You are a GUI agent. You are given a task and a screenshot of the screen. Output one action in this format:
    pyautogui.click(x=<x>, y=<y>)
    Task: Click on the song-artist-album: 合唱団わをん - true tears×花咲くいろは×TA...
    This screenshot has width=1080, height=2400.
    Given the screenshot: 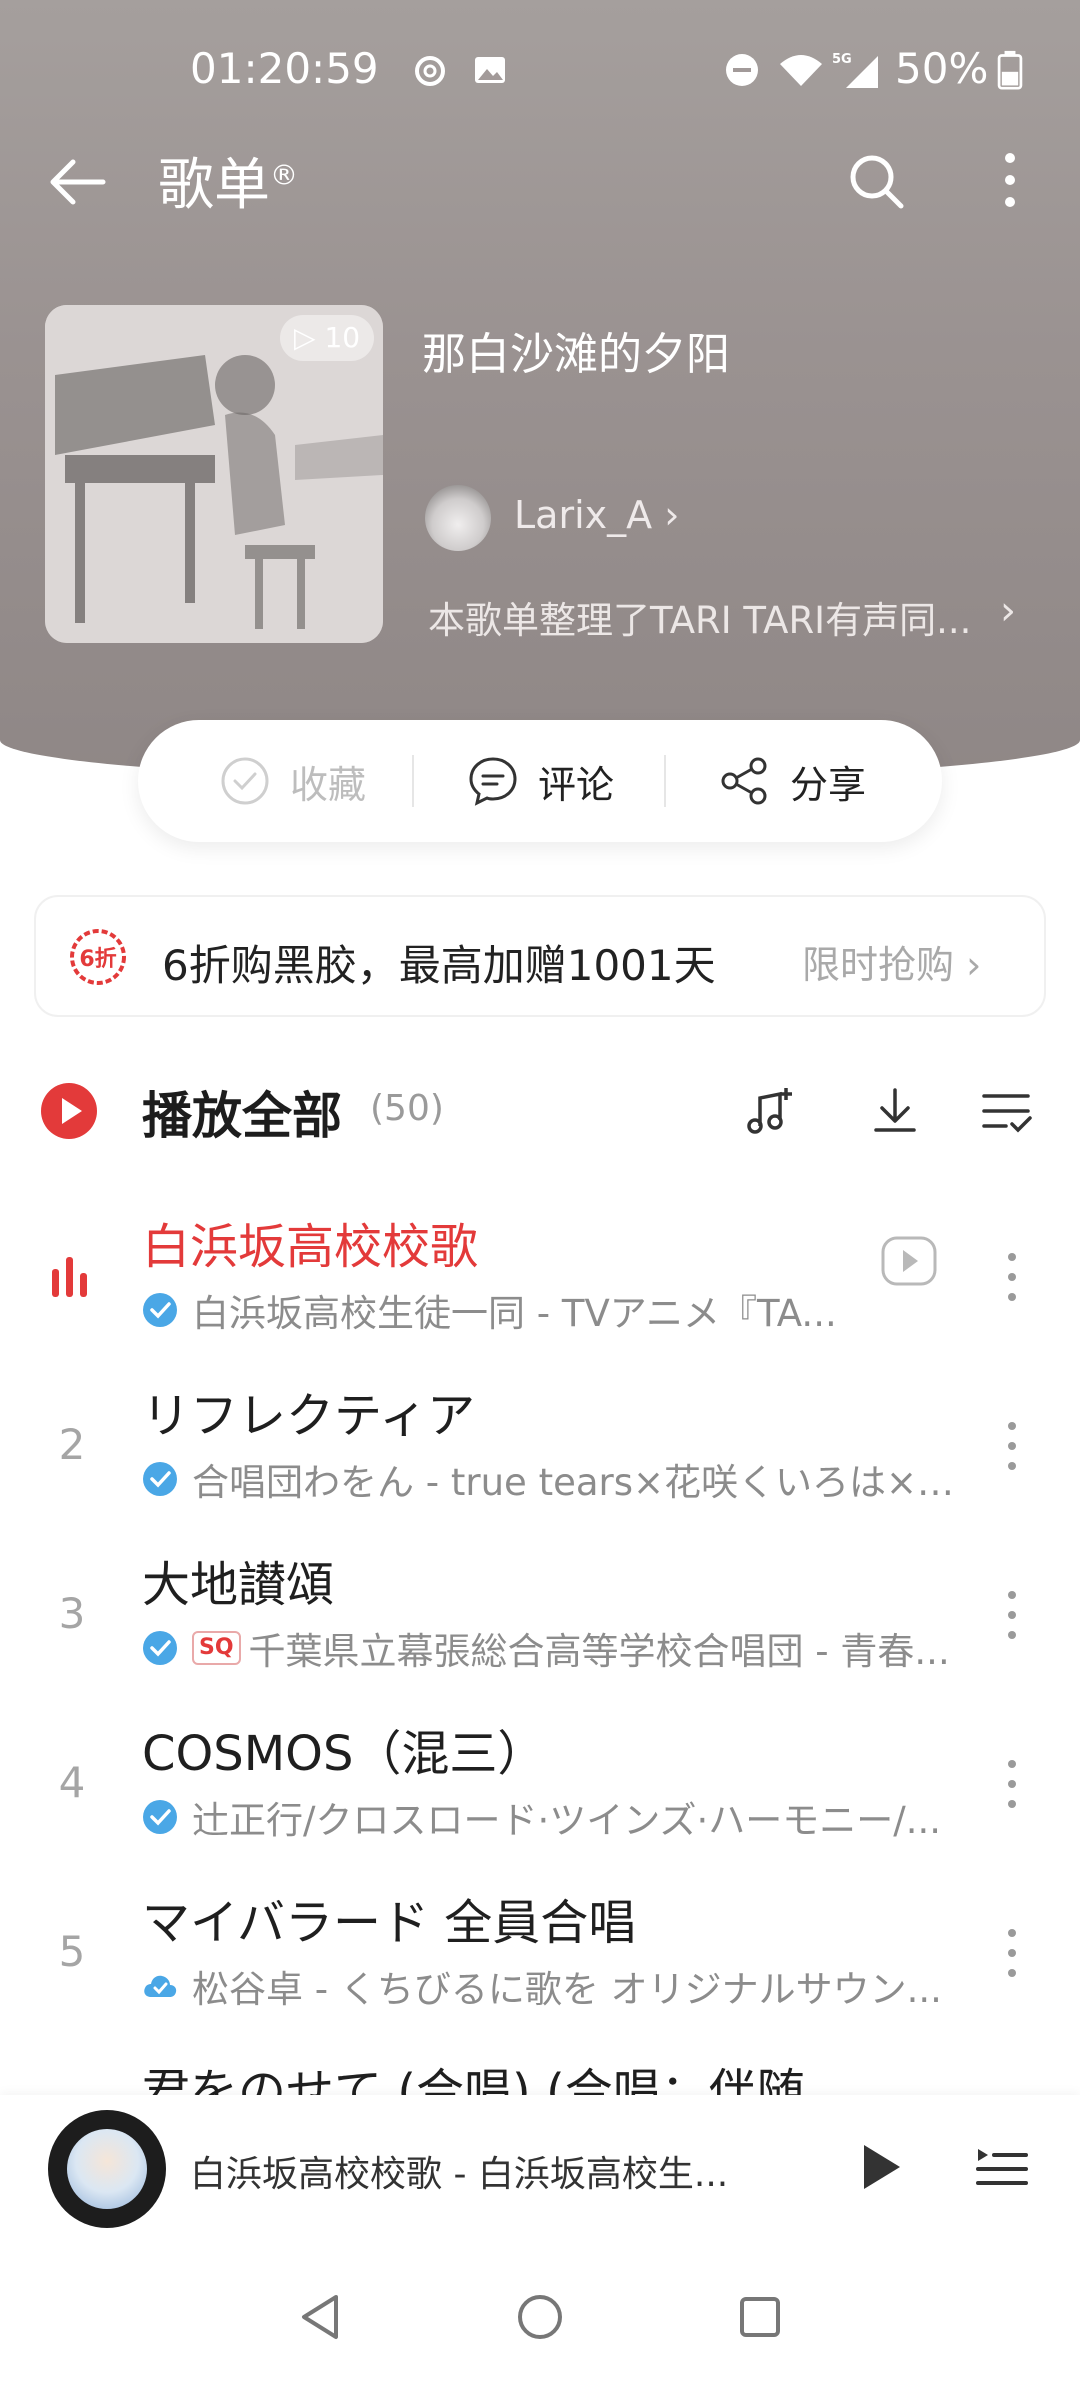 What is the action you would take?
    pyautogui.click(x=582, y=1482)
    